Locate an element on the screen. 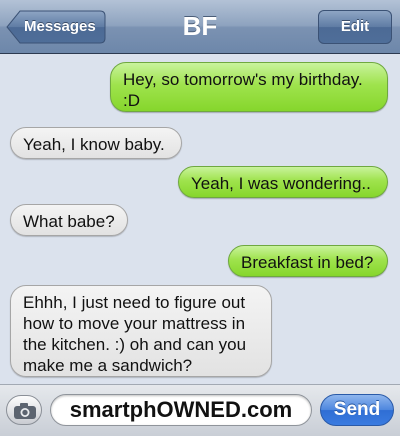  message-bubble-incoming: Yeah, I know baby. is located at coordinates (96, 143).